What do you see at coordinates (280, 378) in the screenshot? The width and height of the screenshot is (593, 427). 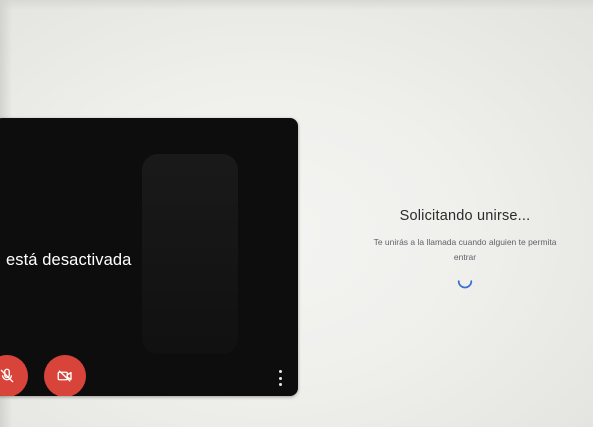 I see `more-vert-icon` at bounding box center [280, 378].